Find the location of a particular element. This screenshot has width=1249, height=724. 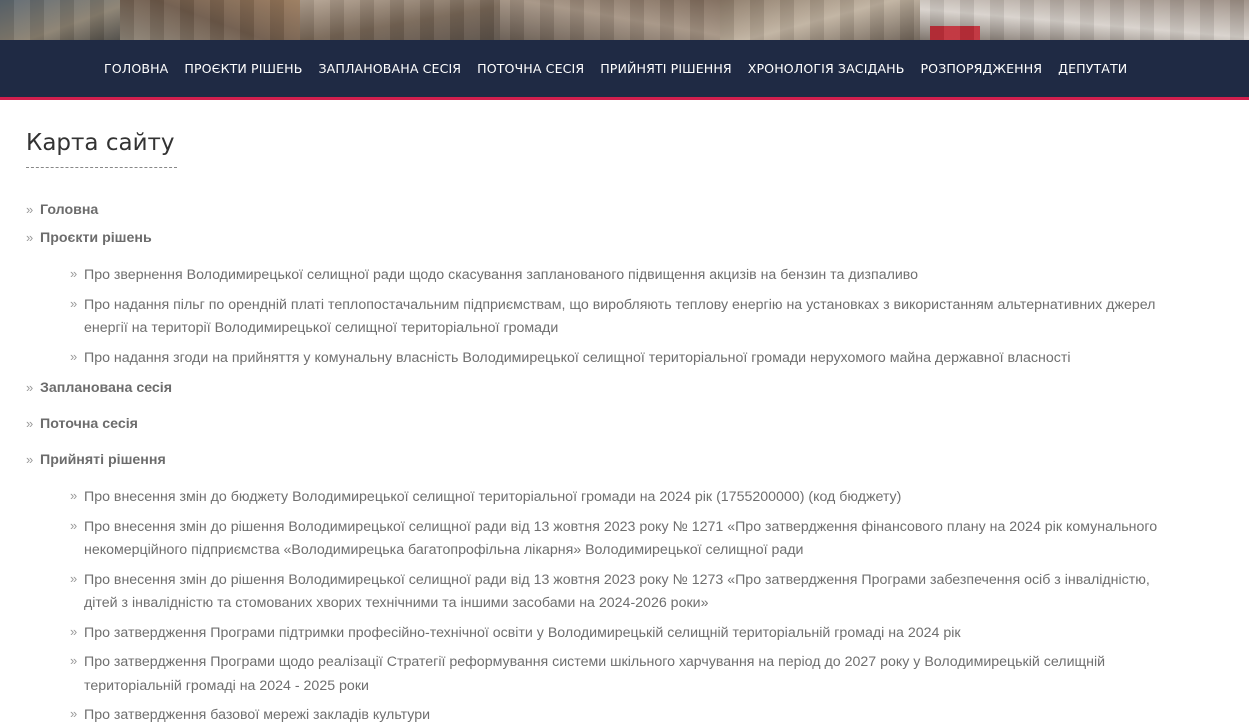

page-title: Карта сайту is located at coordinates (101, 149).